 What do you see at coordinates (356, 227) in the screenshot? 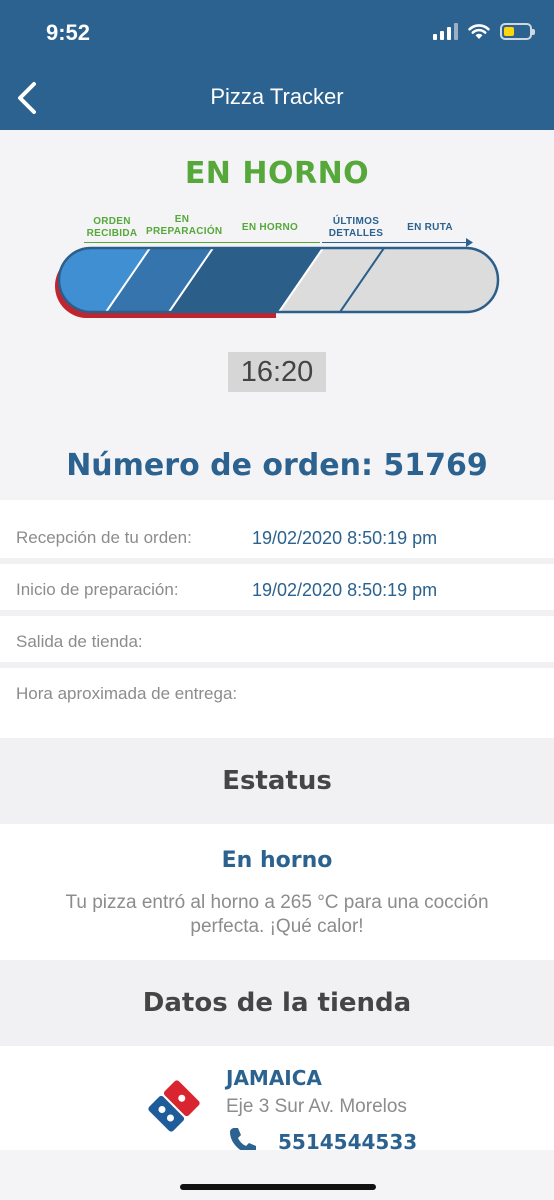
I see `step-label-ultimos-detalles: ÚLTIMOS DETALLES` at bounding box center [356, 227].